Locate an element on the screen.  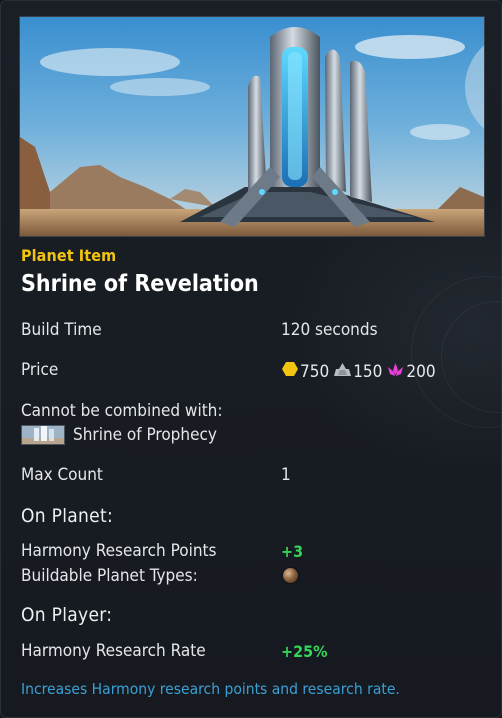
price-crystal-amount: 200 is located at coordinates (421, 371).